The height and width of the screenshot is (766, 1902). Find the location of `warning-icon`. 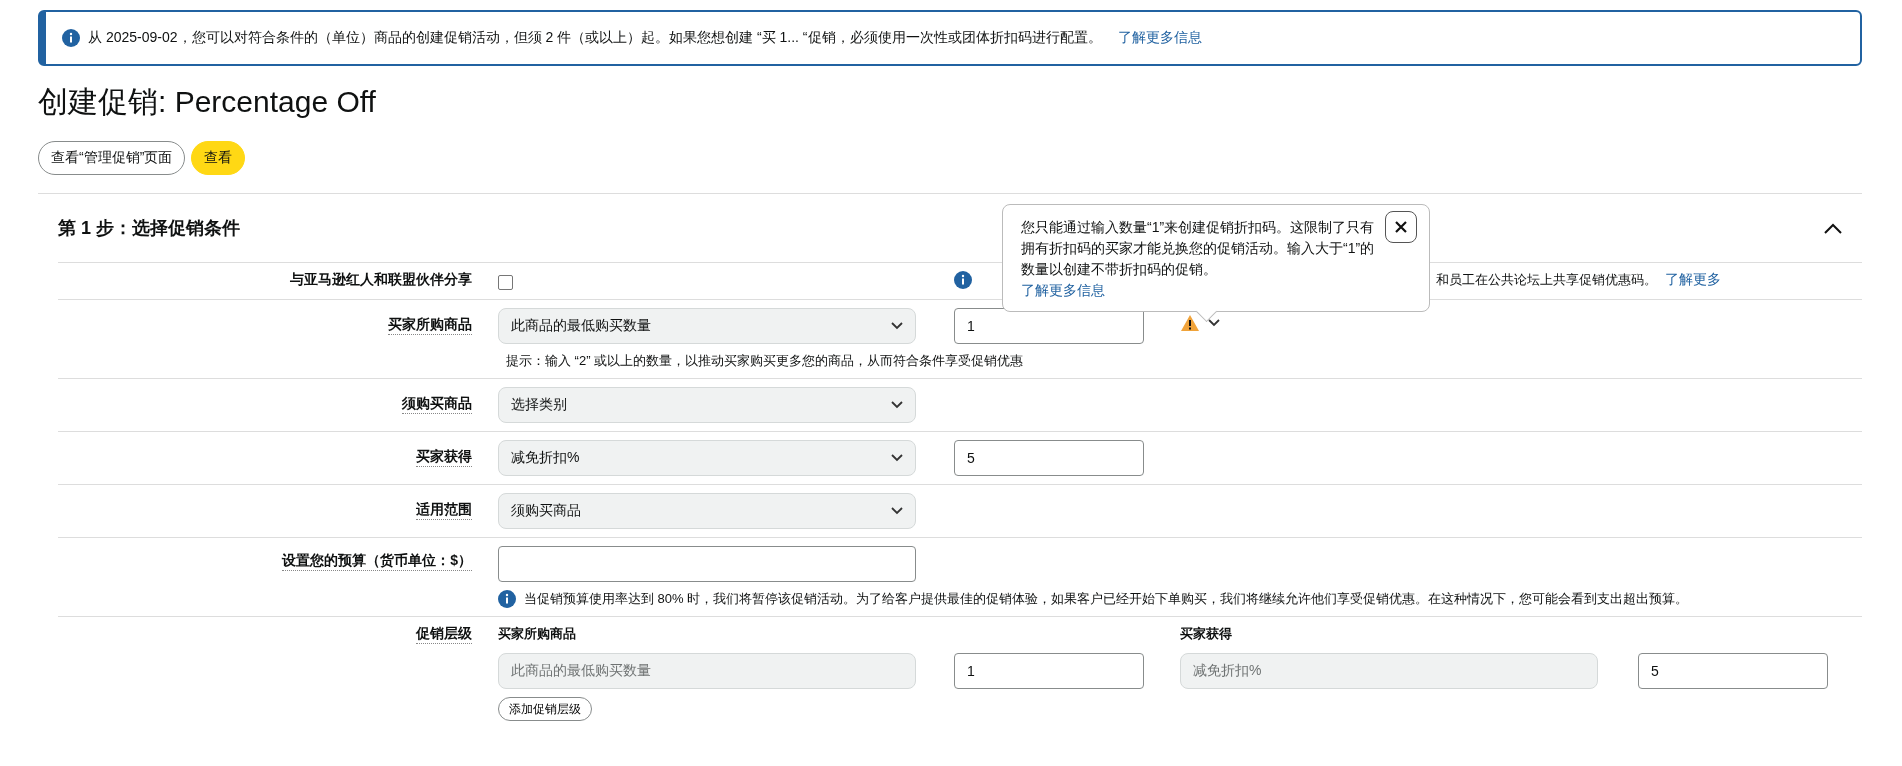

warning-icon is located at coordinates (1190, 323).